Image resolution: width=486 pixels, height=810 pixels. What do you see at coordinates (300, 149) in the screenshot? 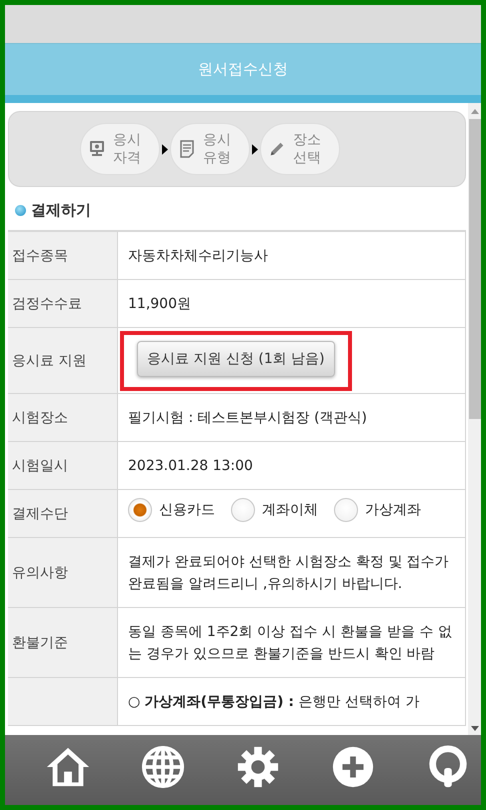
I see `step-pill: 장소 선택` at bounding box center [300, 149].